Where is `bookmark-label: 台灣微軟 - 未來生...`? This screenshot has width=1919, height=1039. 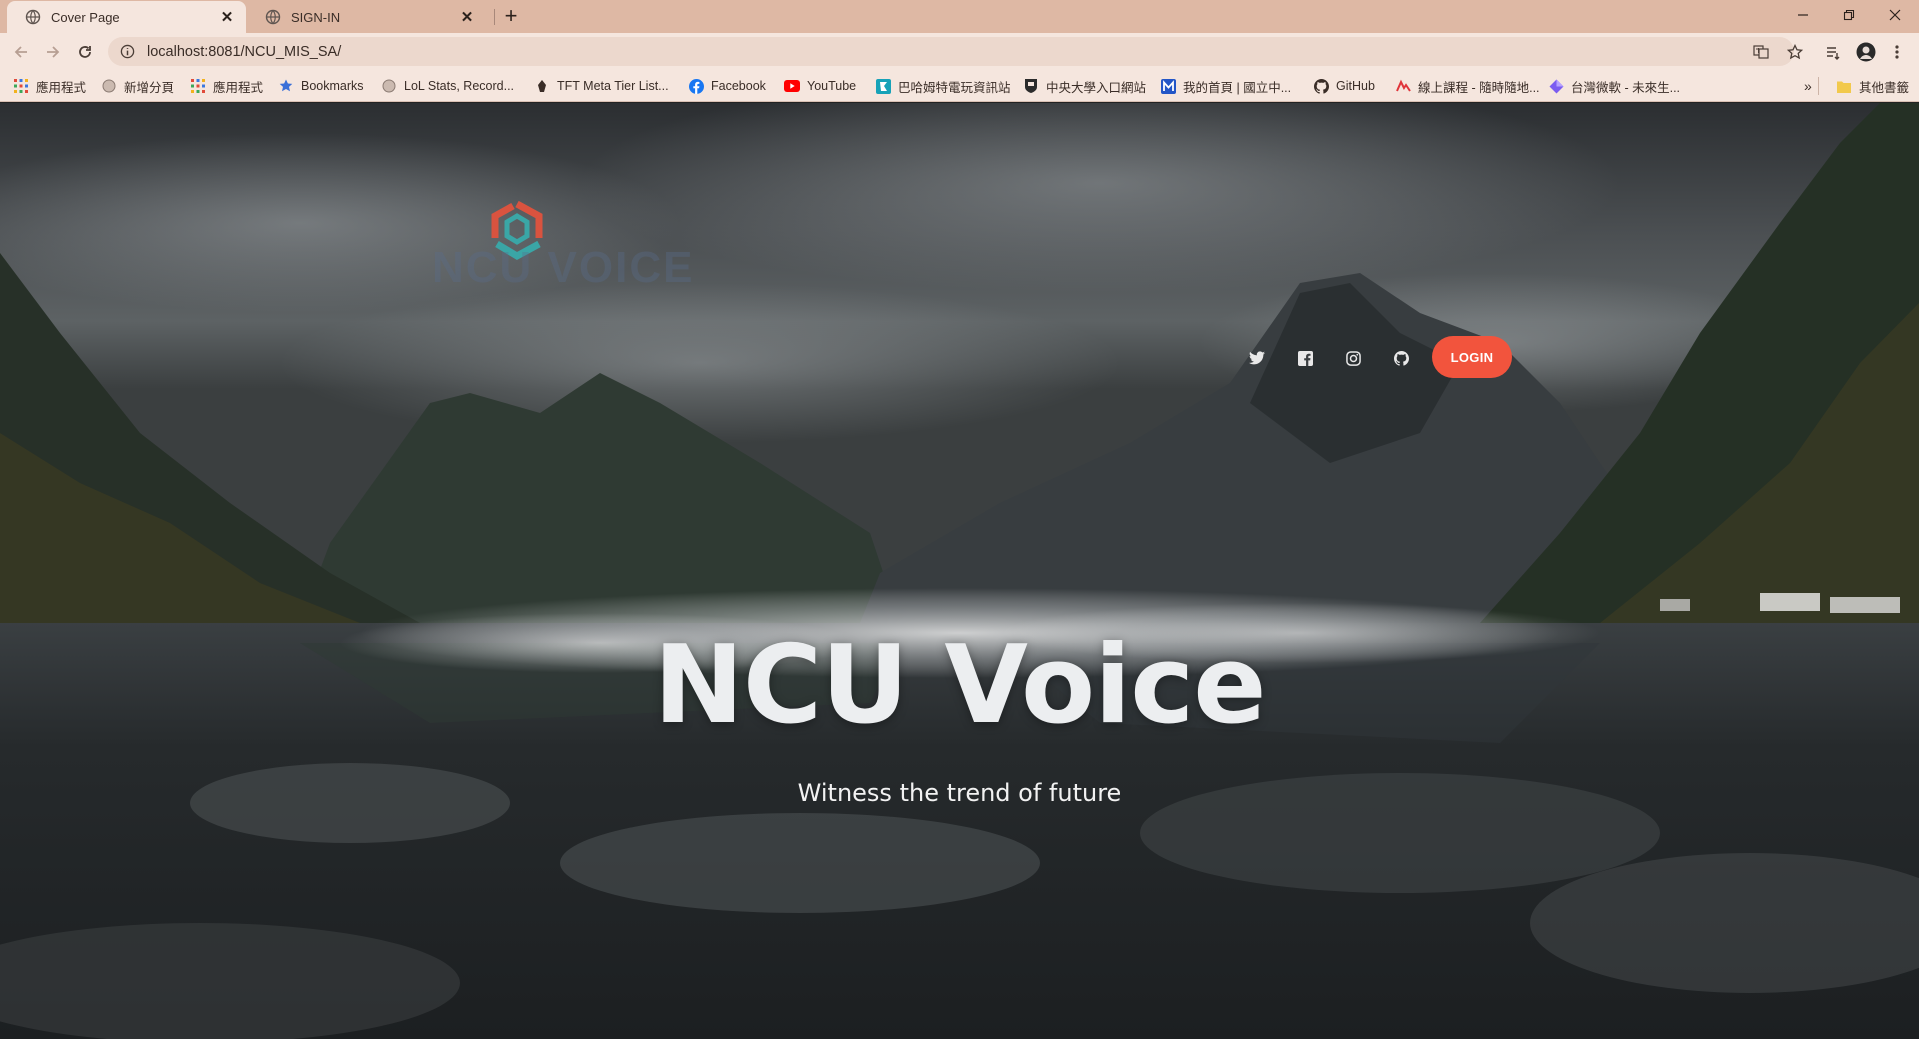
bookmark-label: 台灣微軟 - 未來生... is located at coordinates (1626, 87).